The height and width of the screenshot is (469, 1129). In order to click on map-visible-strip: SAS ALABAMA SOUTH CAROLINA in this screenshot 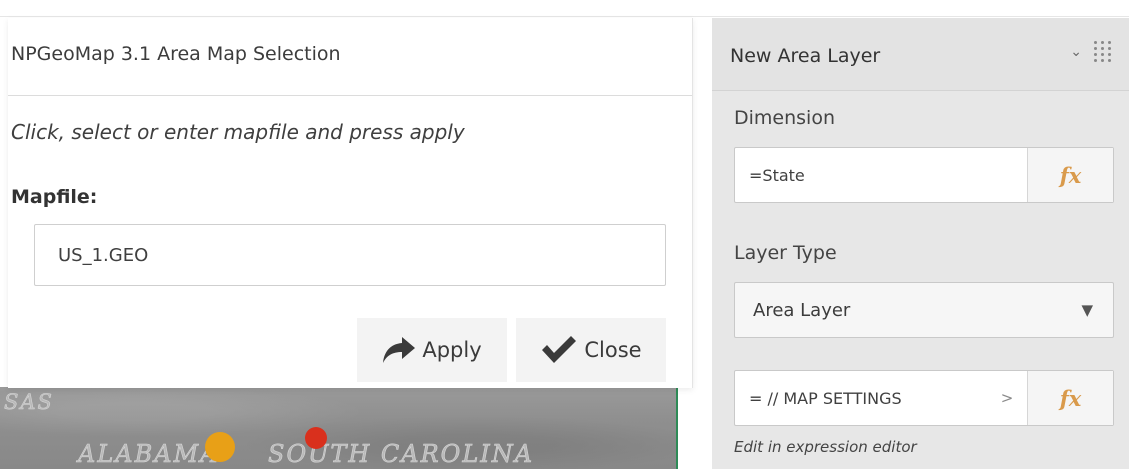, I will do `click(339, 428)`.